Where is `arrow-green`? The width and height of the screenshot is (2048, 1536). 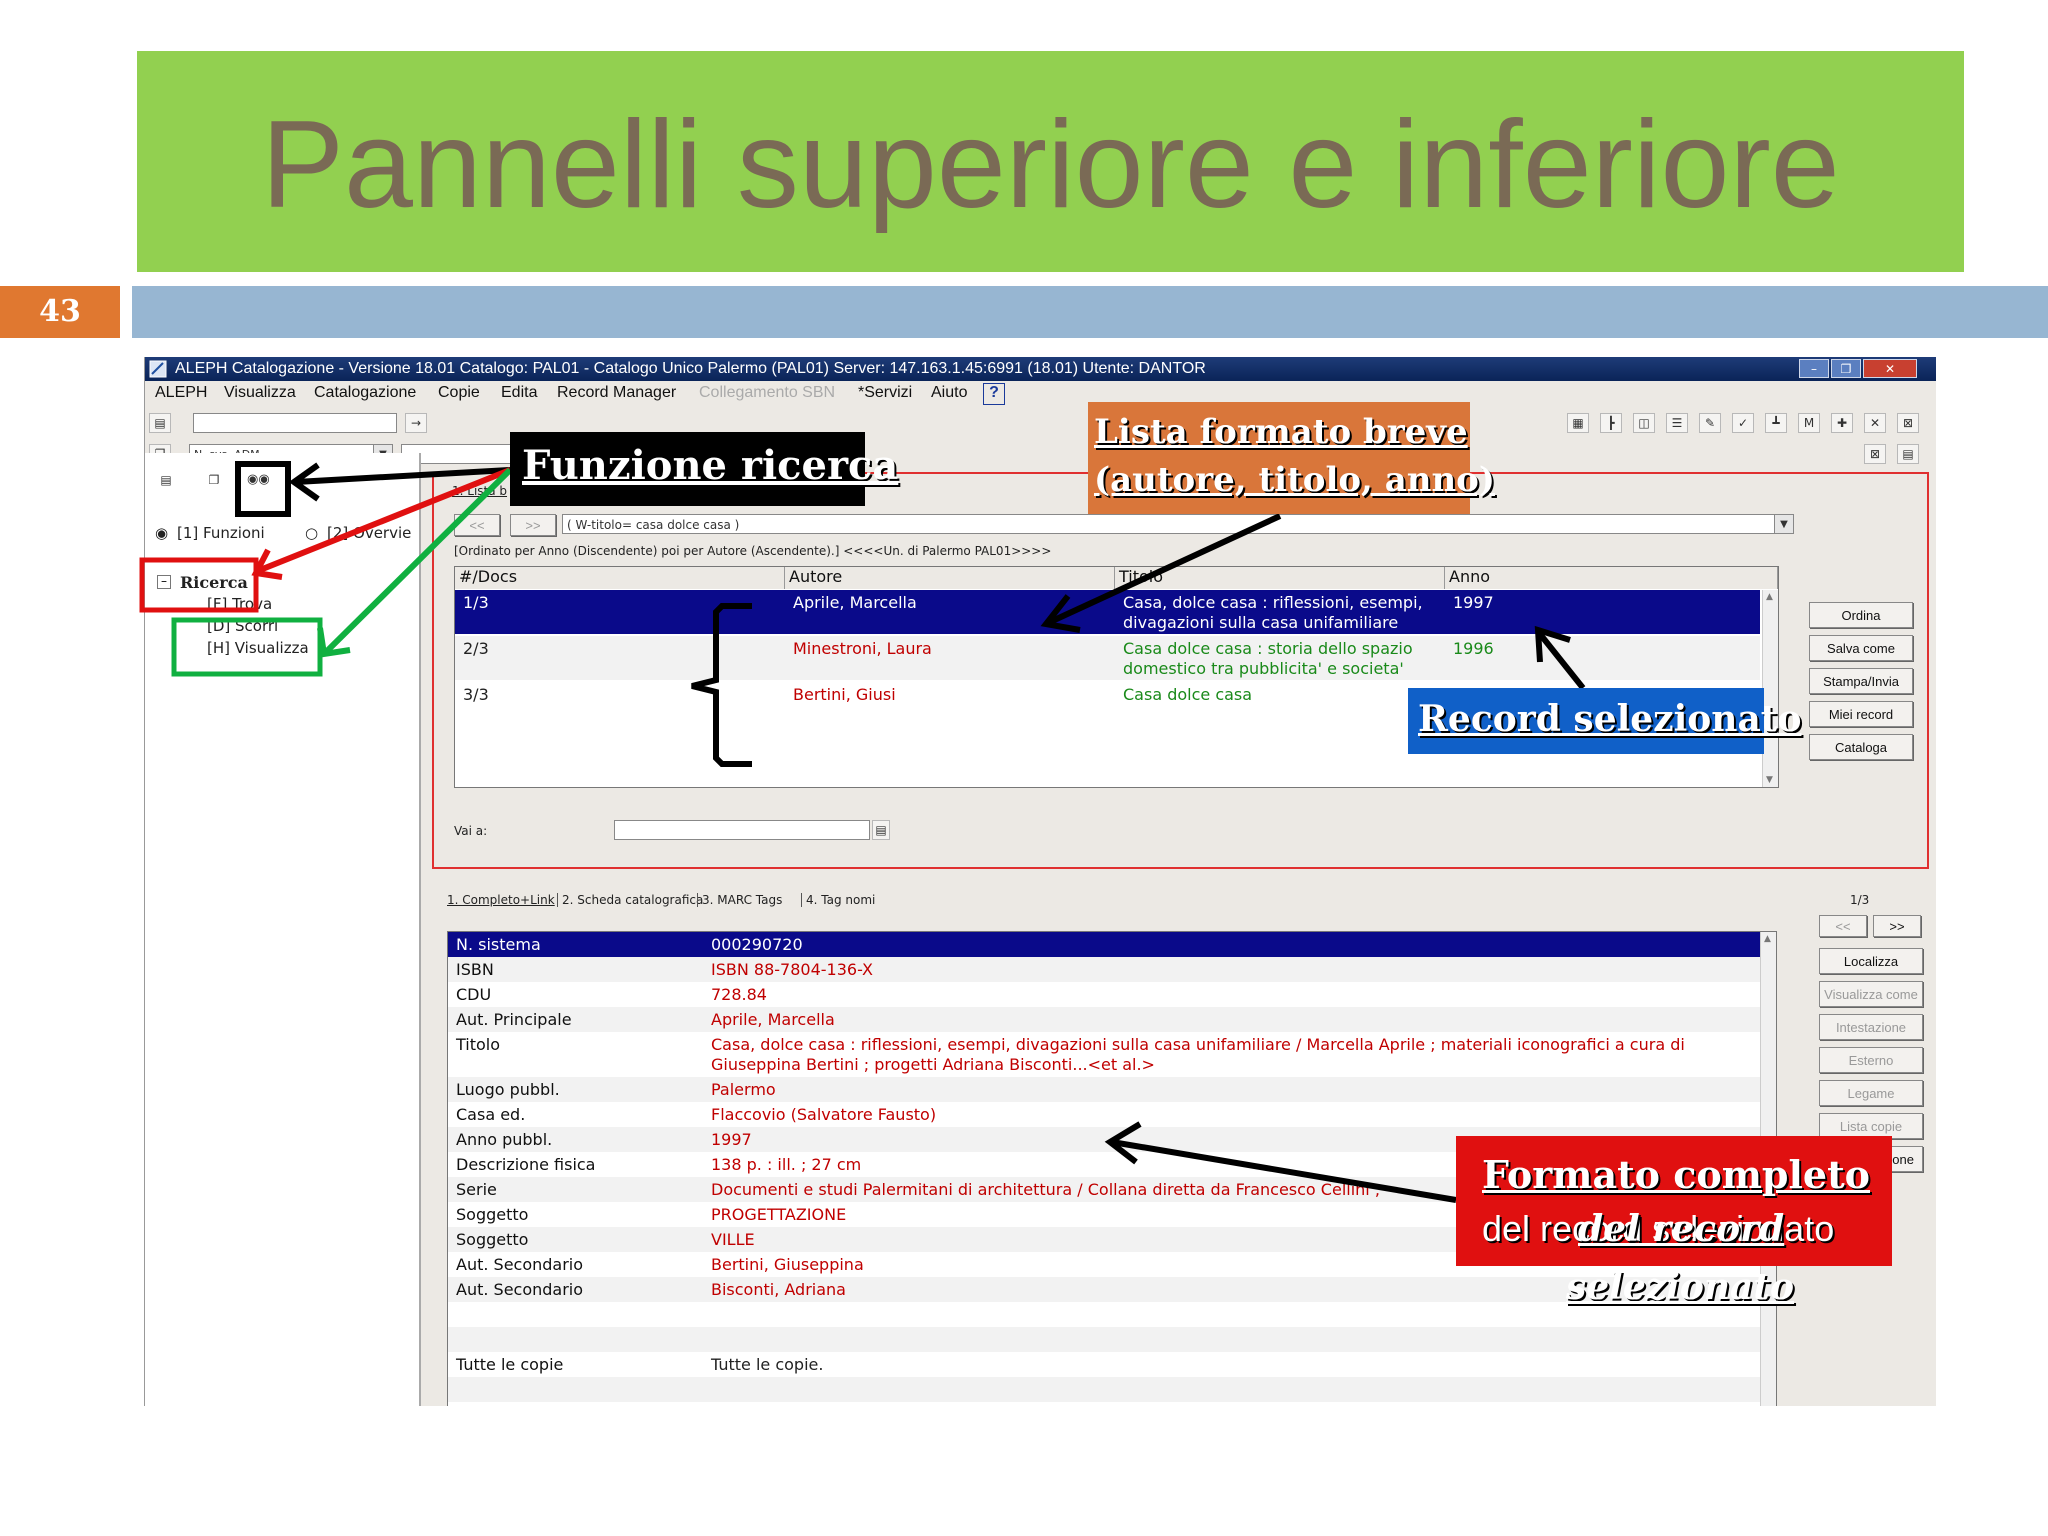
arrow-green is located at coordinates (418, 561).